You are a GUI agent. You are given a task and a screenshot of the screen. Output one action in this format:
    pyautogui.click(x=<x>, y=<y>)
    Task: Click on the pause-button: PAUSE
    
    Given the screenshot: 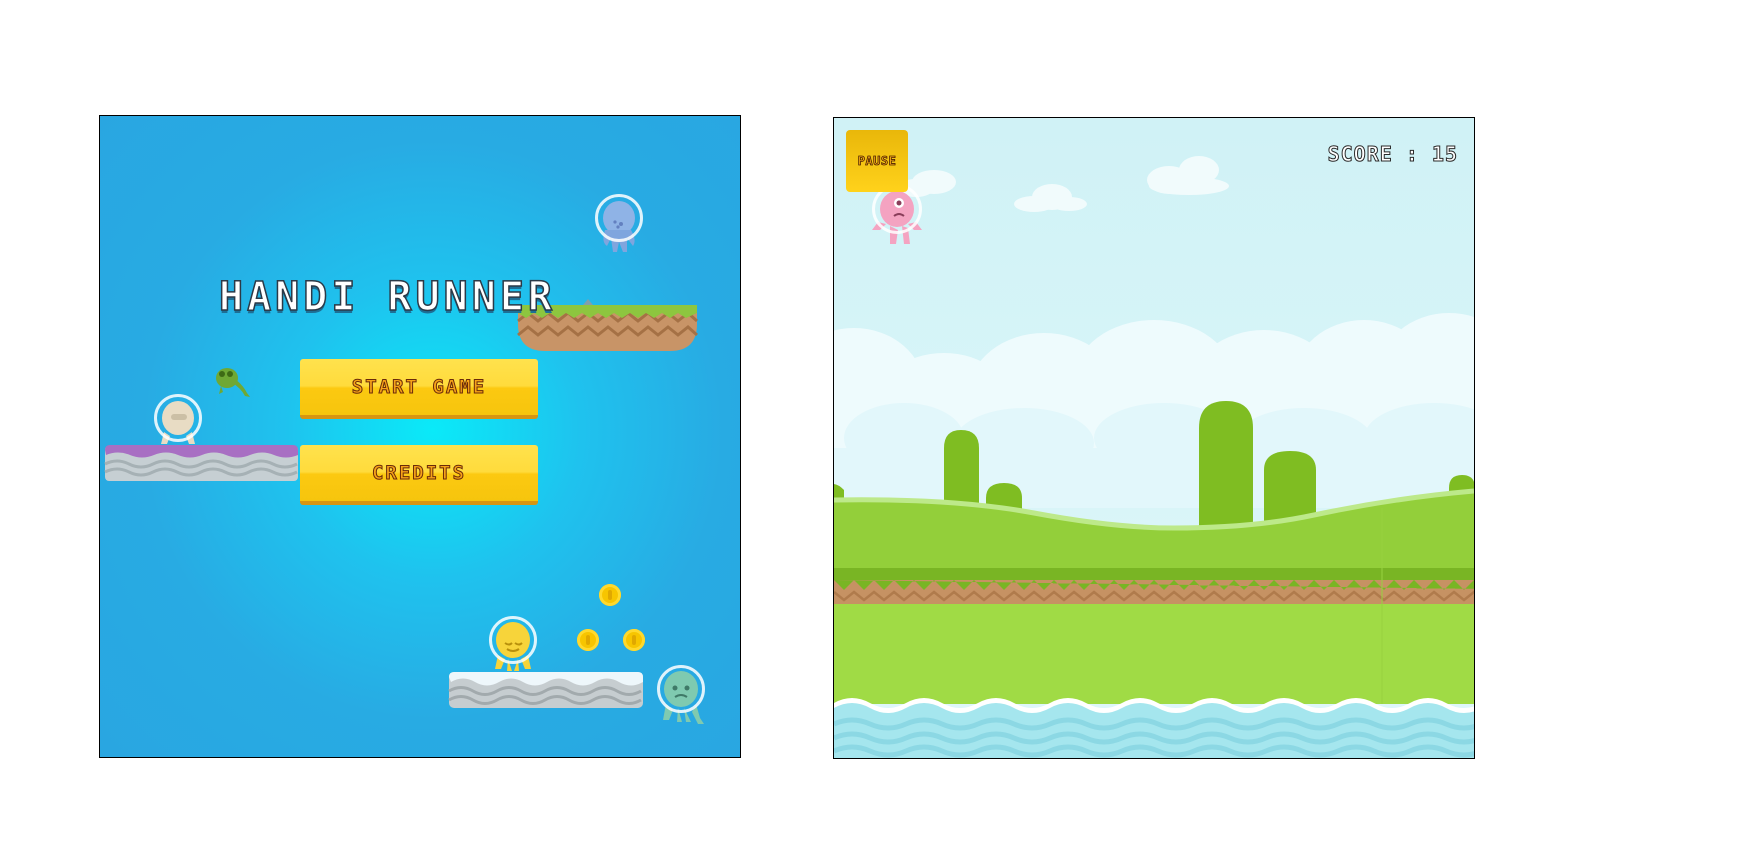 What is the action you would take?
    pyautogui.click(x=877, y=161)
    